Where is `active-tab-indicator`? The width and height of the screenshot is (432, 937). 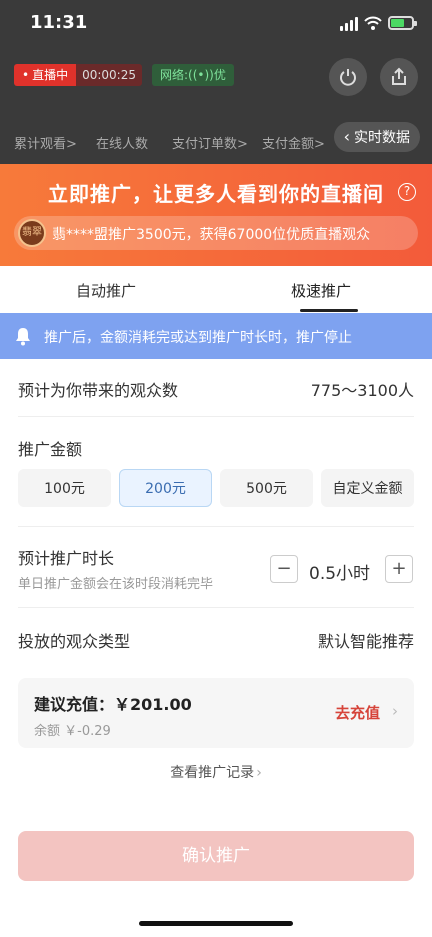
active-tab-indicator is located at coordinates (329, 310).